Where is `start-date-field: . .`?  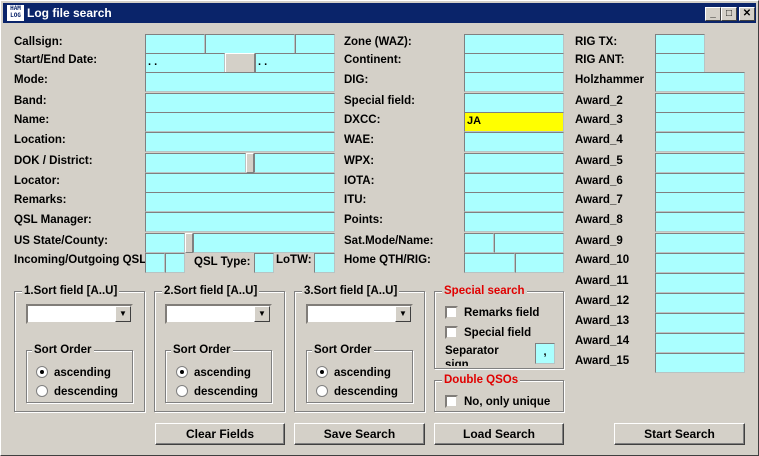
start-date-field: . . is located at coordinates (185, 63).